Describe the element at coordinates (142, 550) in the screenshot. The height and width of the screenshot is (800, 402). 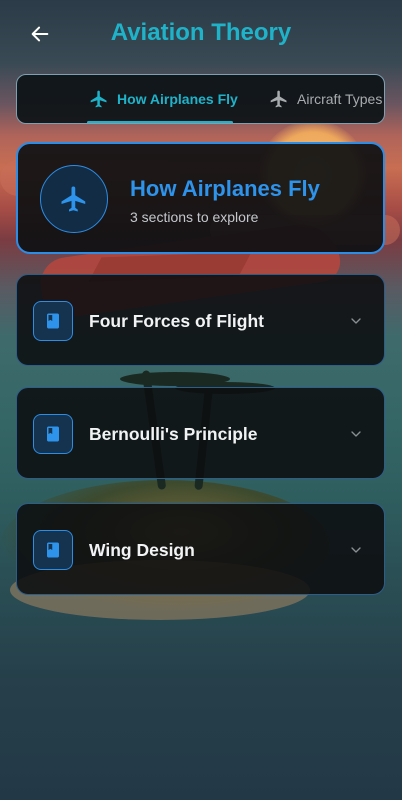
I see `section-title: Wing Design` at that location.